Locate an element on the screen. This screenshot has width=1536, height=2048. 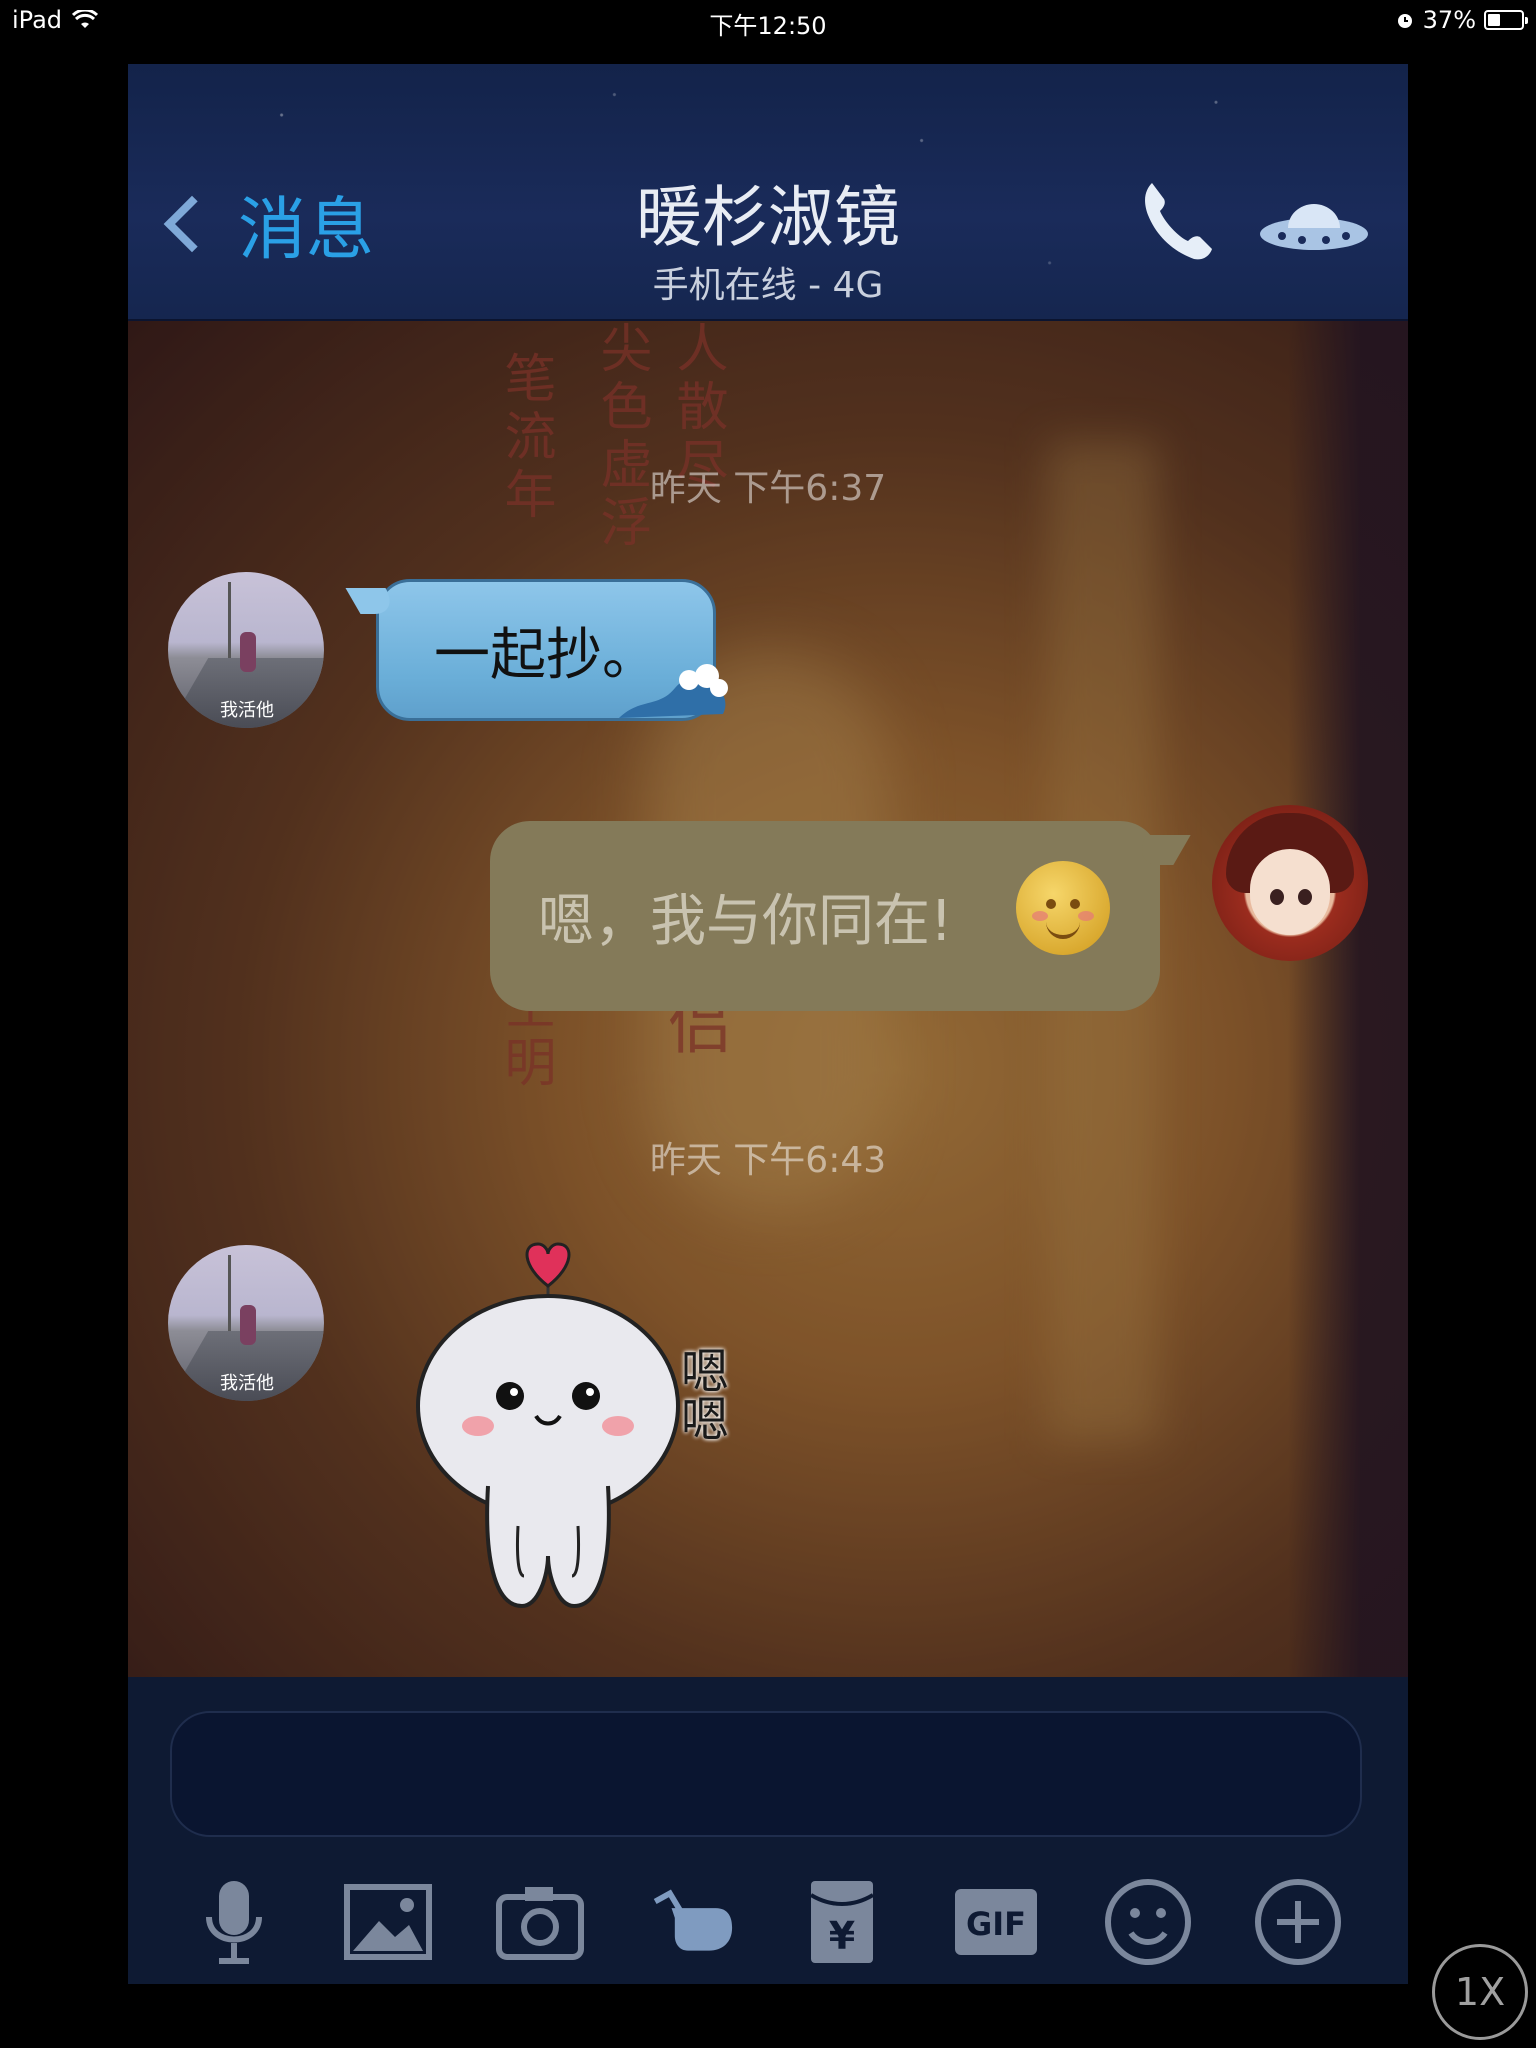
timestamp: 昨天 下午6:43 is located at coordinates (768, 1160).